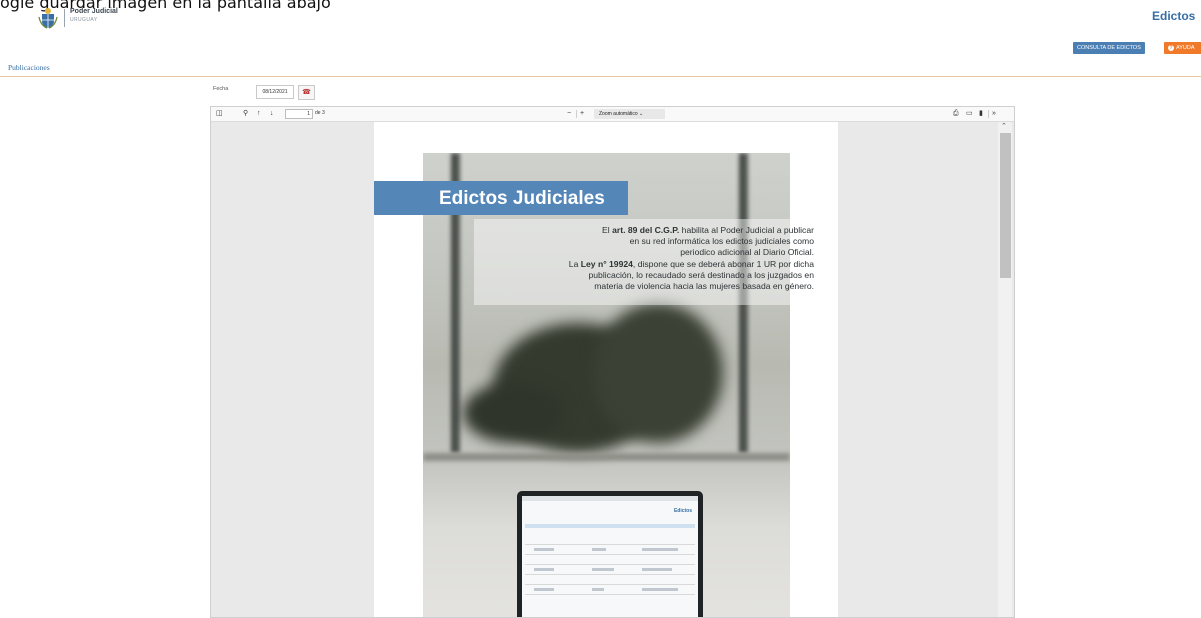 The image size is (1201, 618). I want to click on find-button: ⚲, so click(245, 114).